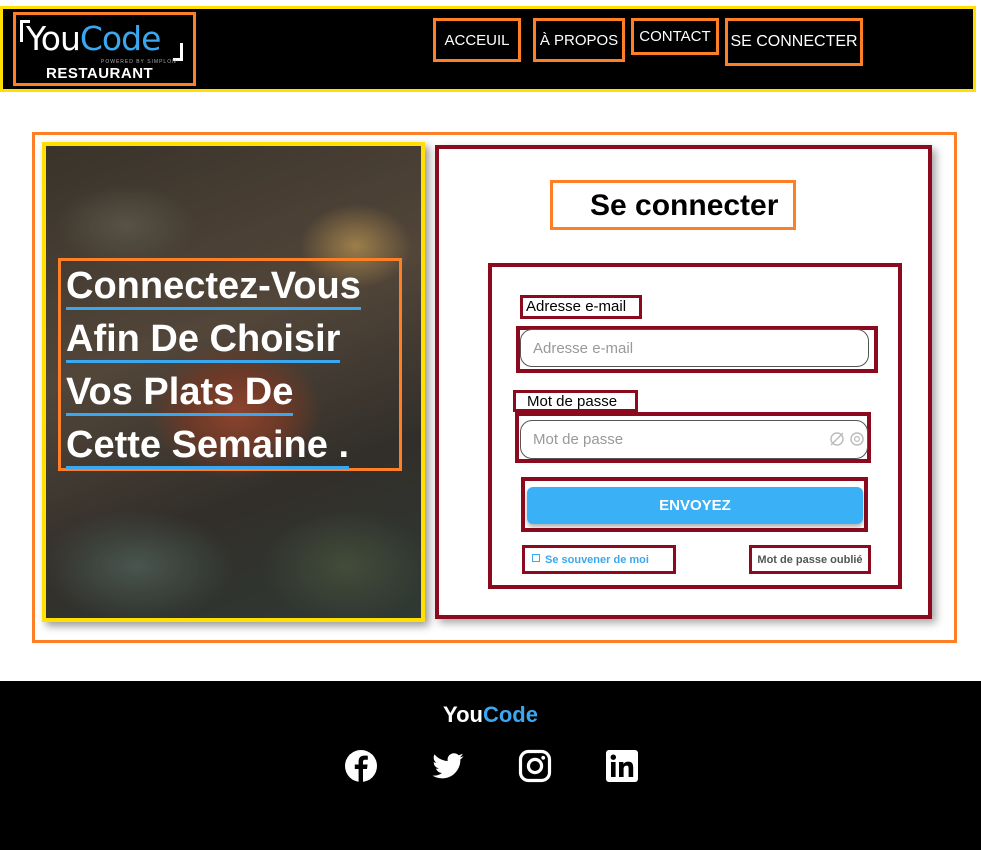  I want to click on logo: YouCode POWERED BY SIMPLON RESTAURANT, so click(104, 49).